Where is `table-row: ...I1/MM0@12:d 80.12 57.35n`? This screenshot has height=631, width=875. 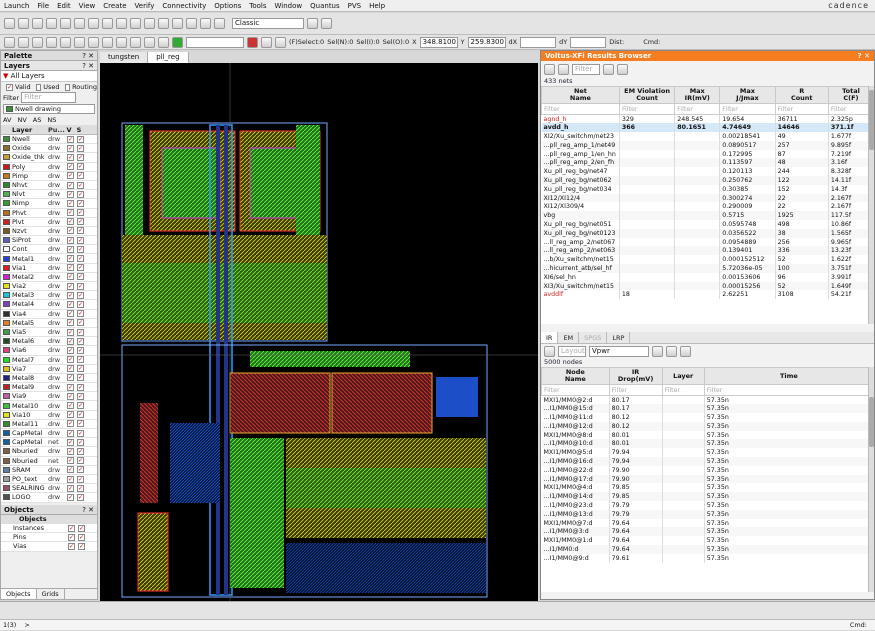 table-row: ...I1/MM0@12:d 80.12 57.35n is located at coordinates (707, 426).